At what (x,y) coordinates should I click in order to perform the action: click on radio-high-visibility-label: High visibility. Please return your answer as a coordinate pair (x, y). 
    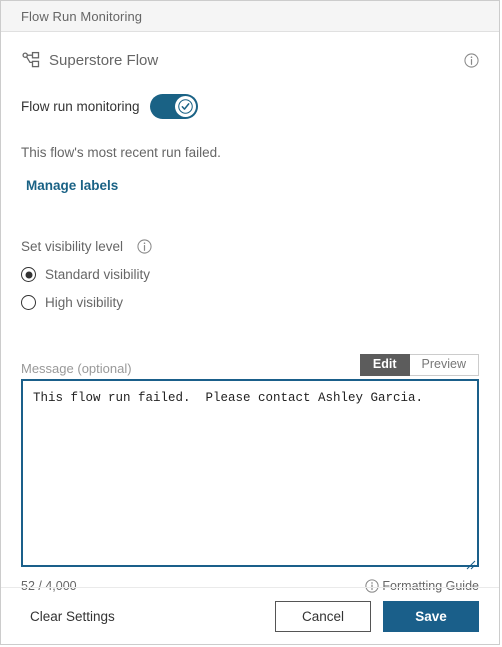
    Looking at the image, I should click on (84, 302).